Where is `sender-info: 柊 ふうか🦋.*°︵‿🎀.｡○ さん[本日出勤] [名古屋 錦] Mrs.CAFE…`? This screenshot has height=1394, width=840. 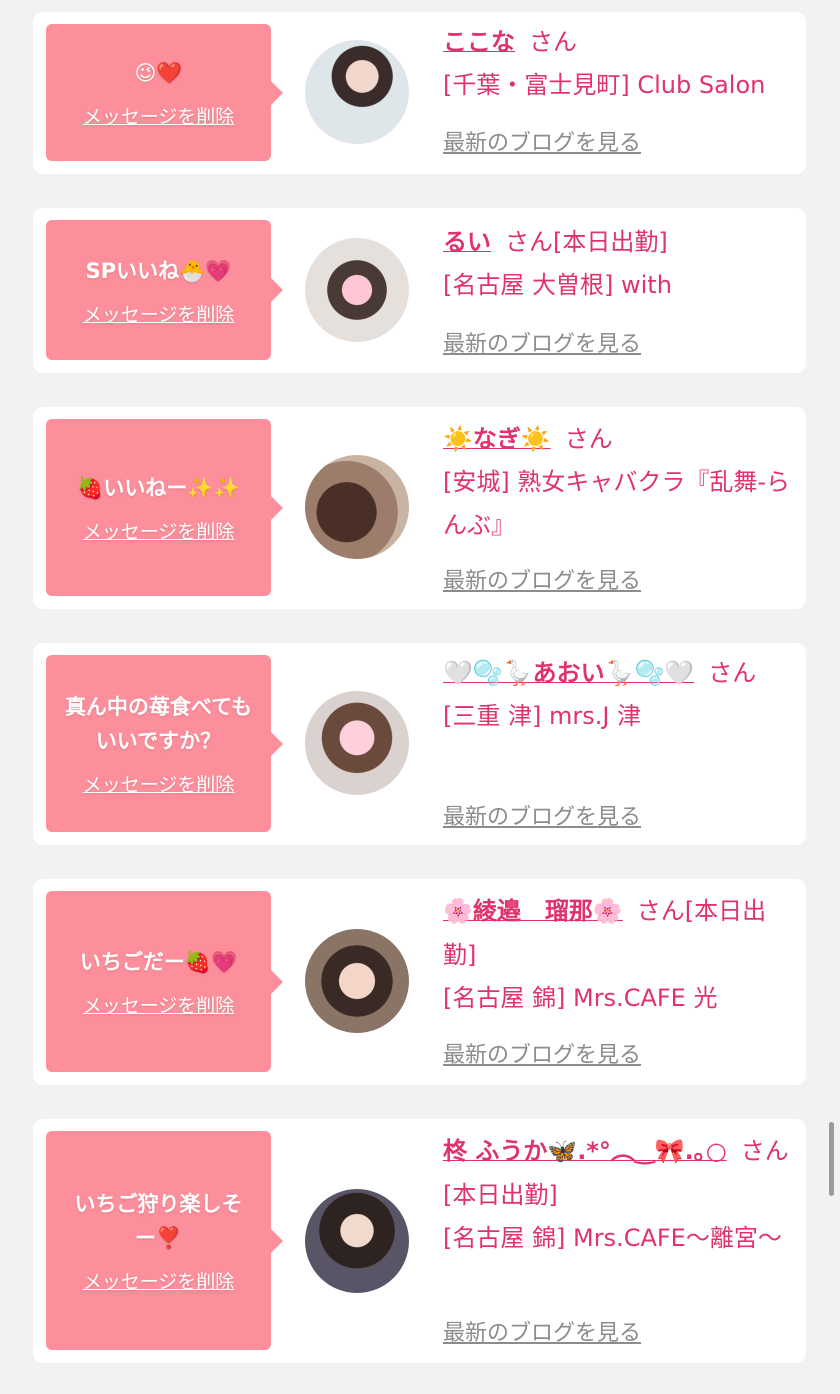
sender-info: 柊 ふうか🦋.*°︵‿🎀.｡○ さん[本日出勤] [名古屋 錦] Mrs.CAFE… is located at coordinates (618, 1194).